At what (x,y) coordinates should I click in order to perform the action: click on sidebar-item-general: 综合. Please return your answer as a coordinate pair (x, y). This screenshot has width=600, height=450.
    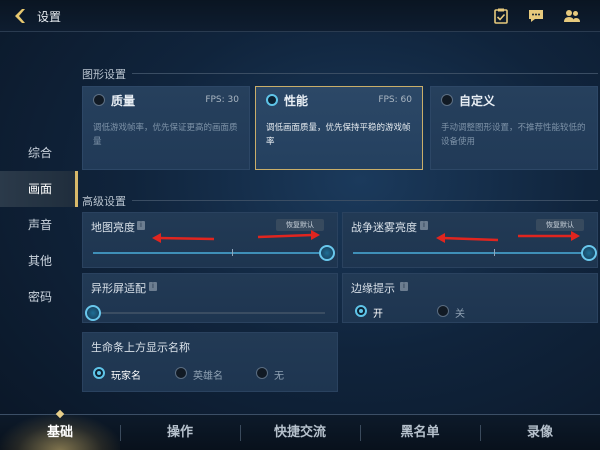
    Looking at the image, I should click on (39, 153).